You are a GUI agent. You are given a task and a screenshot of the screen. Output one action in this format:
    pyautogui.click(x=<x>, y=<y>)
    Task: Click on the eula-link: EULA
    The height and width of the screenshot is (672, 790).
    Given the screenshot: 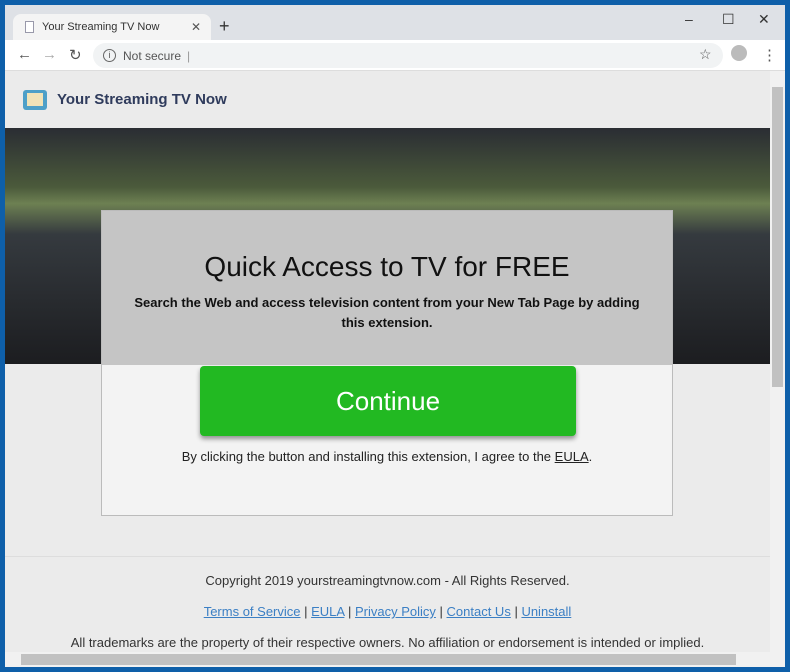 What is the action you would take?
    pyautogui.click(x=572, y=456)
    